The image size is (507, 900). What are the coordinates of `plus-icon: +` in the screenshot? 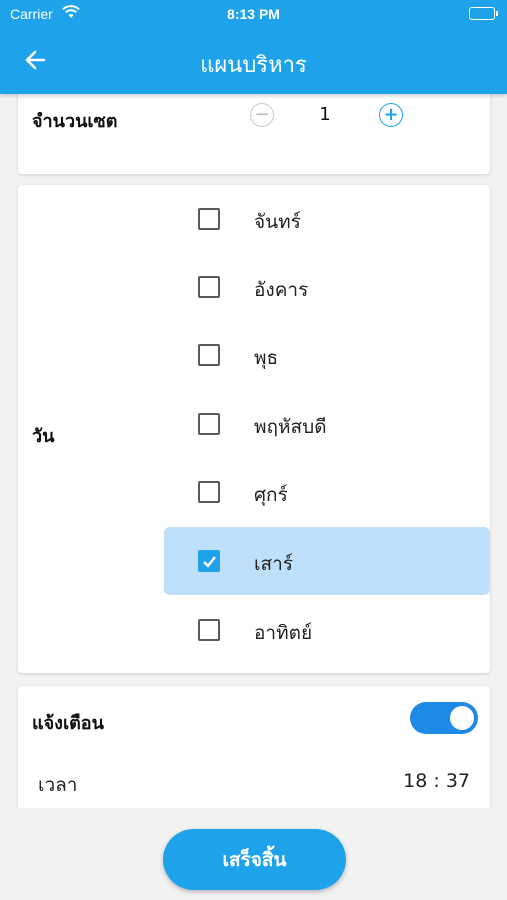 It's located at (391, 114).